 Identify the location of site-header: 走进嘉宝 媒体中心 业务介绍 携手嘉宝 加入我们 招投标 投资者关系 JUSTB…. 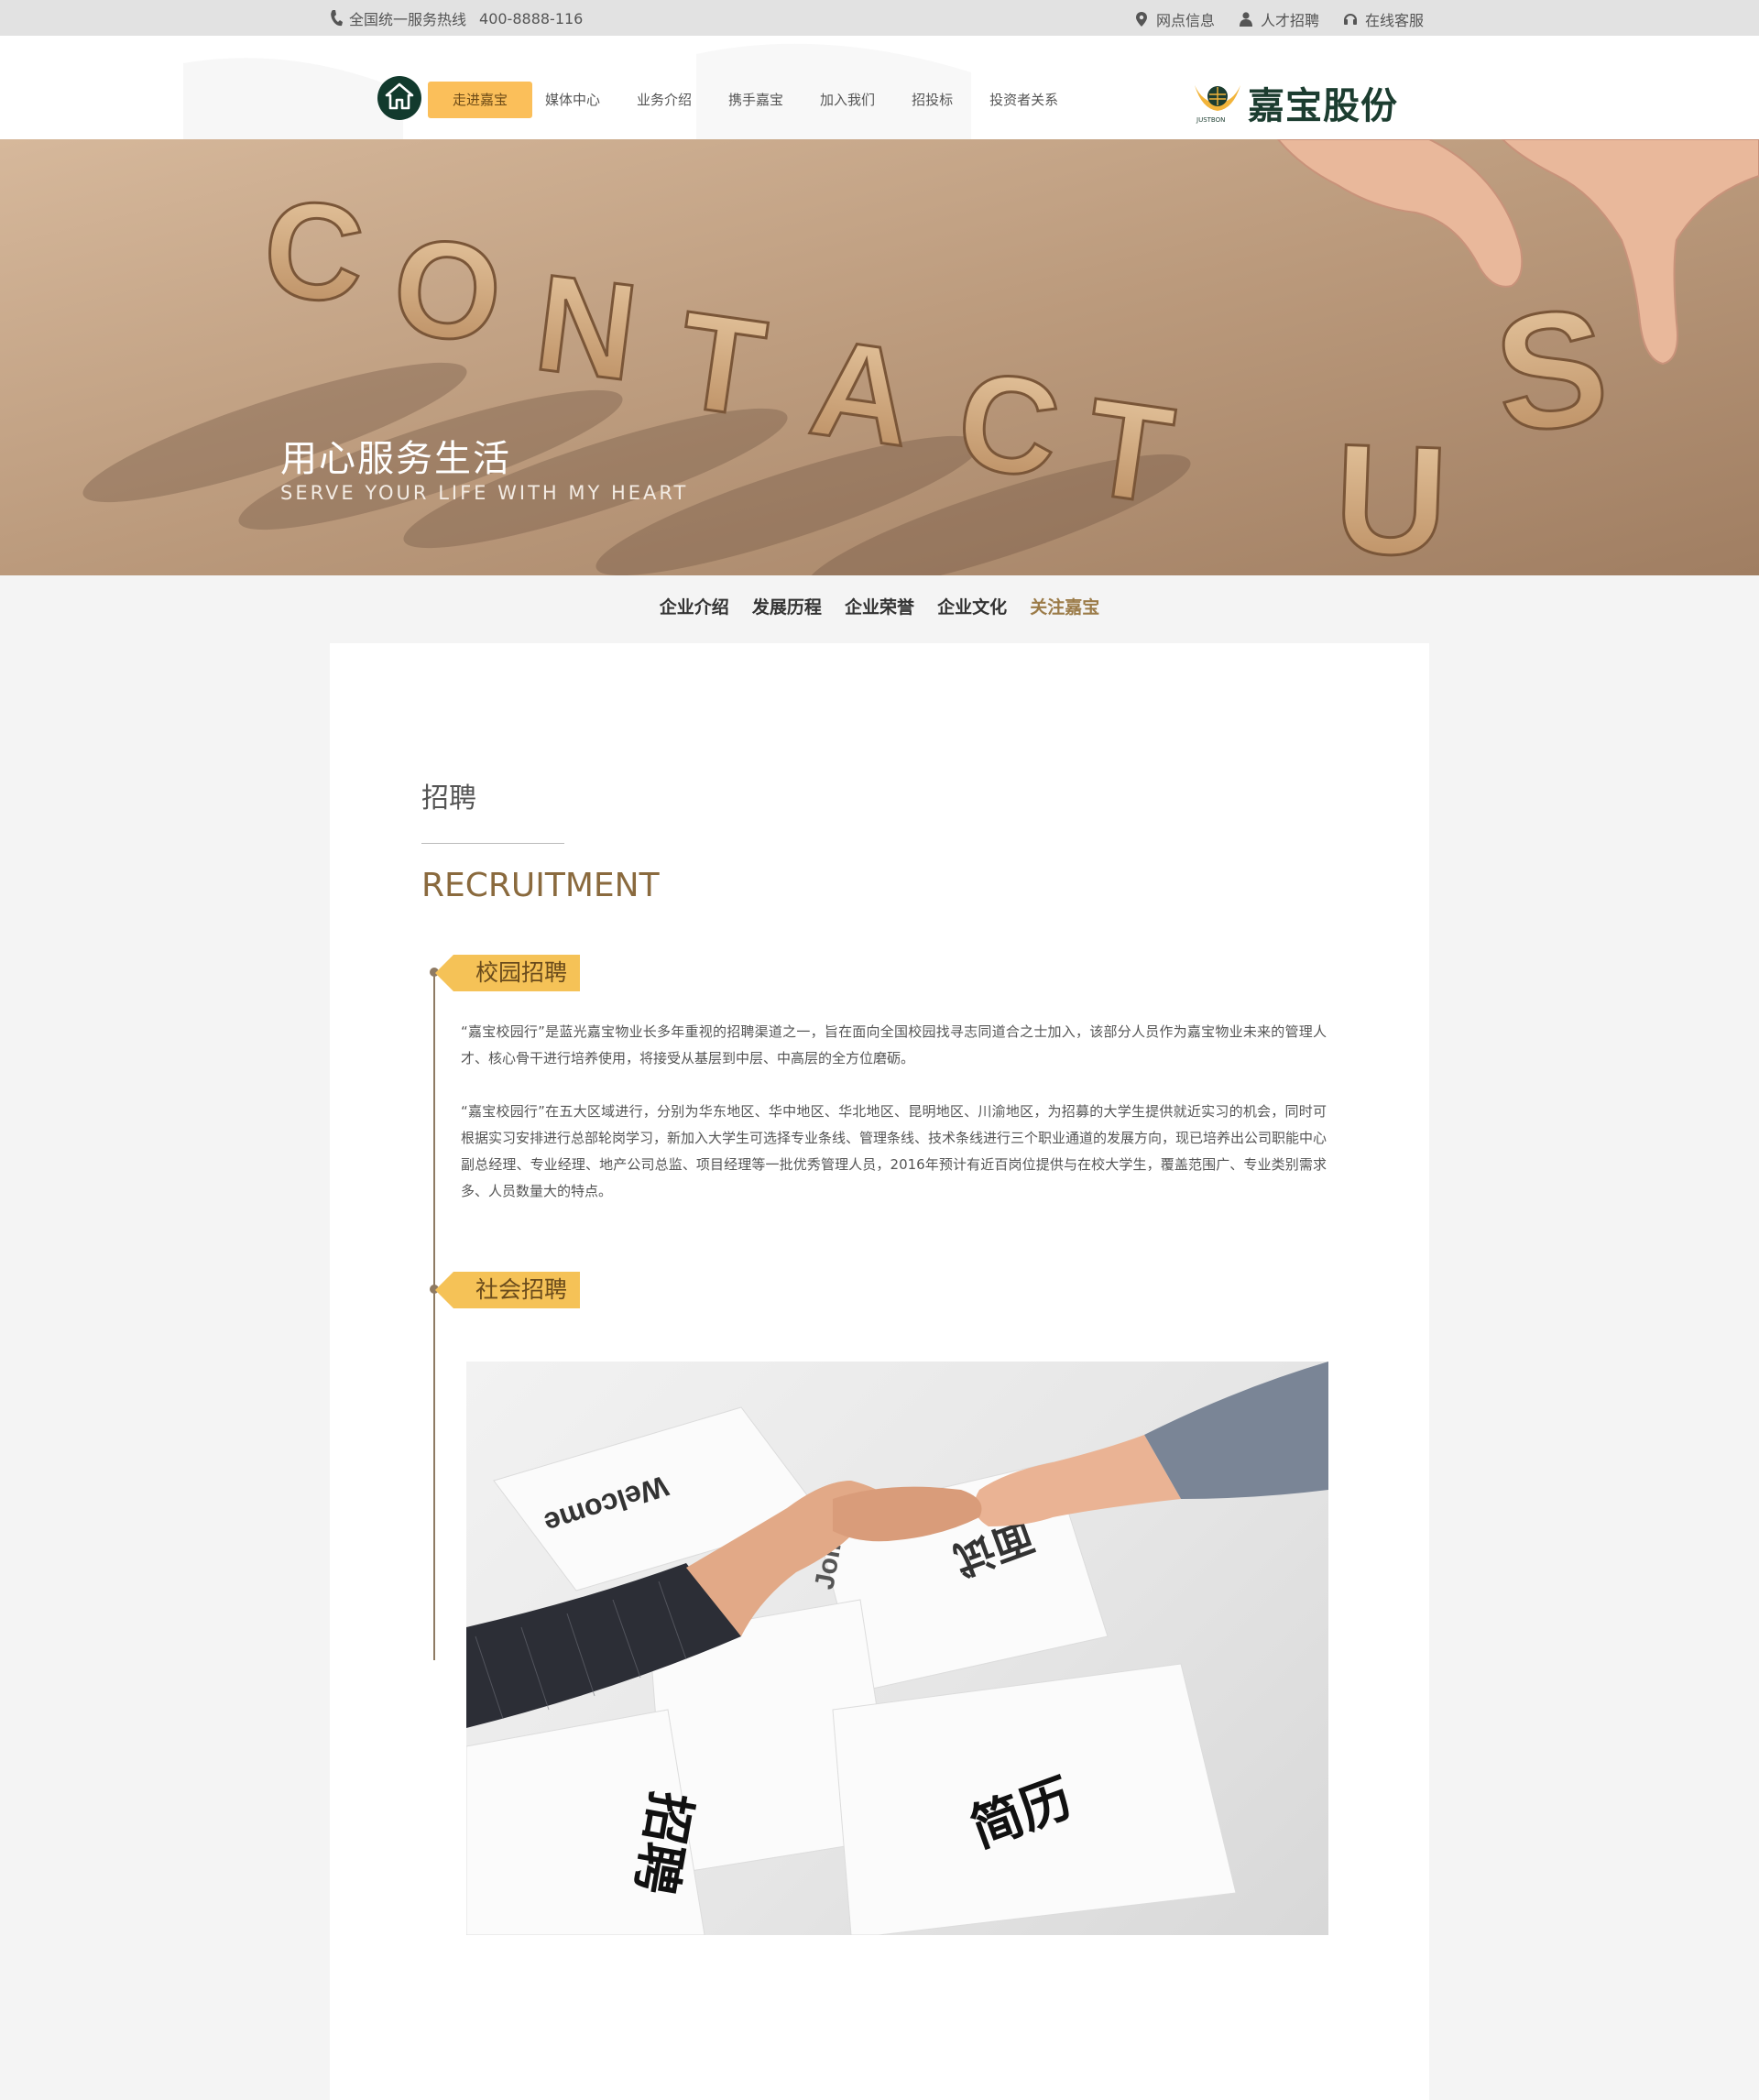
(879, 87).